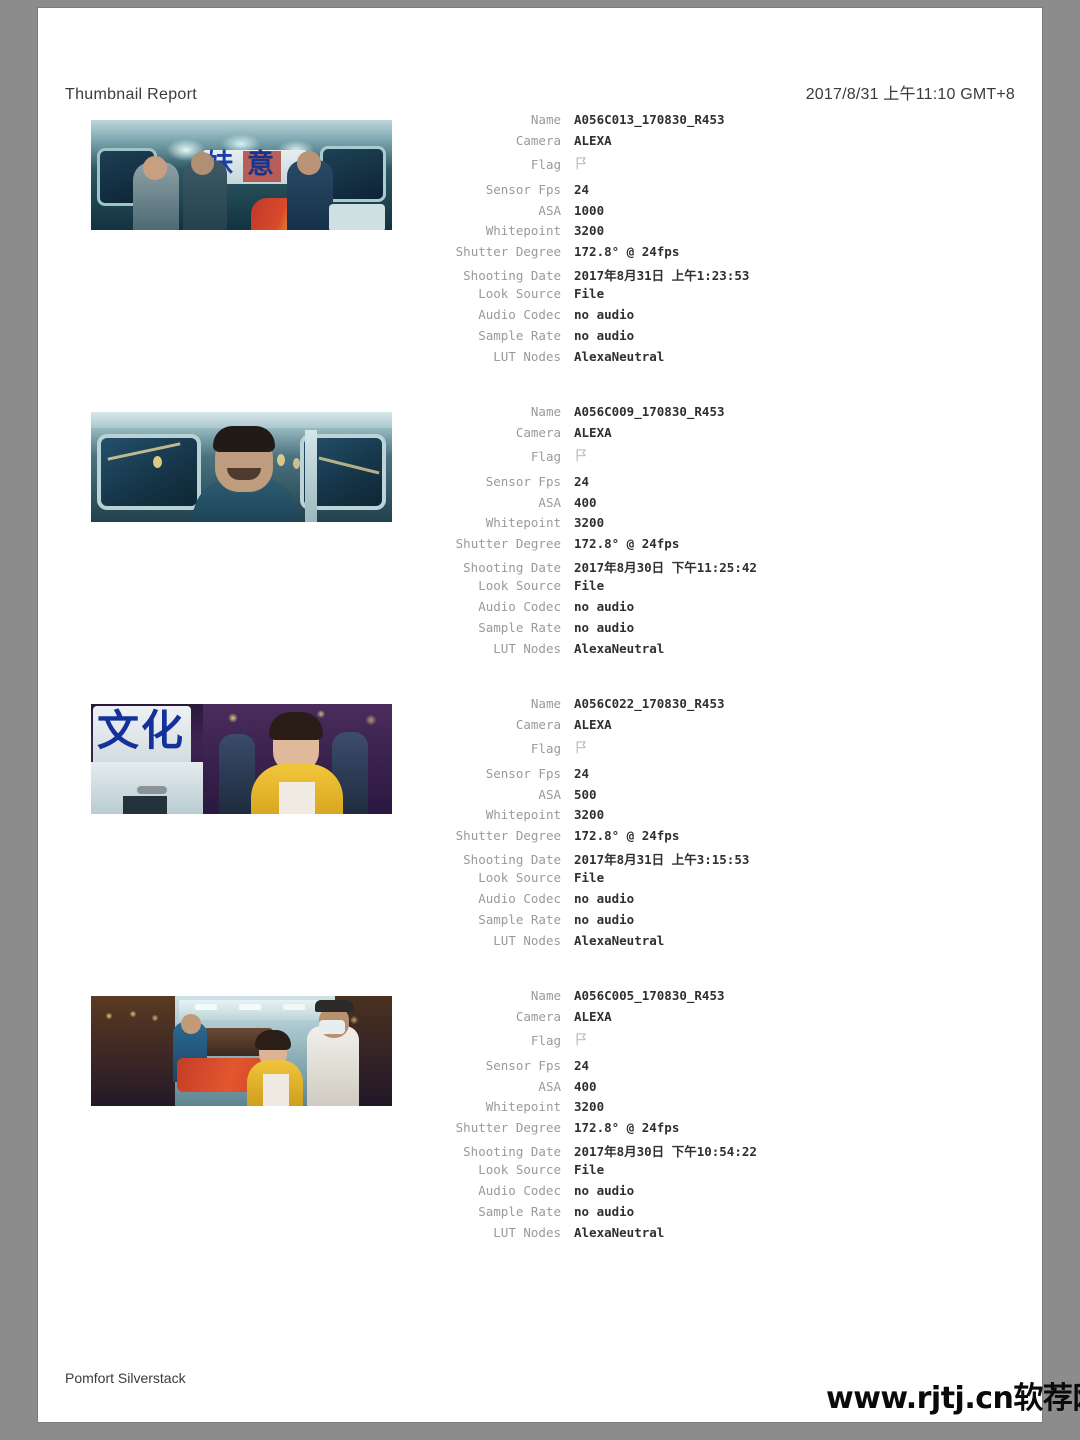  I want to click on meta-row-sensor-fps: Sensor Fps 24, so click(648, 1068).